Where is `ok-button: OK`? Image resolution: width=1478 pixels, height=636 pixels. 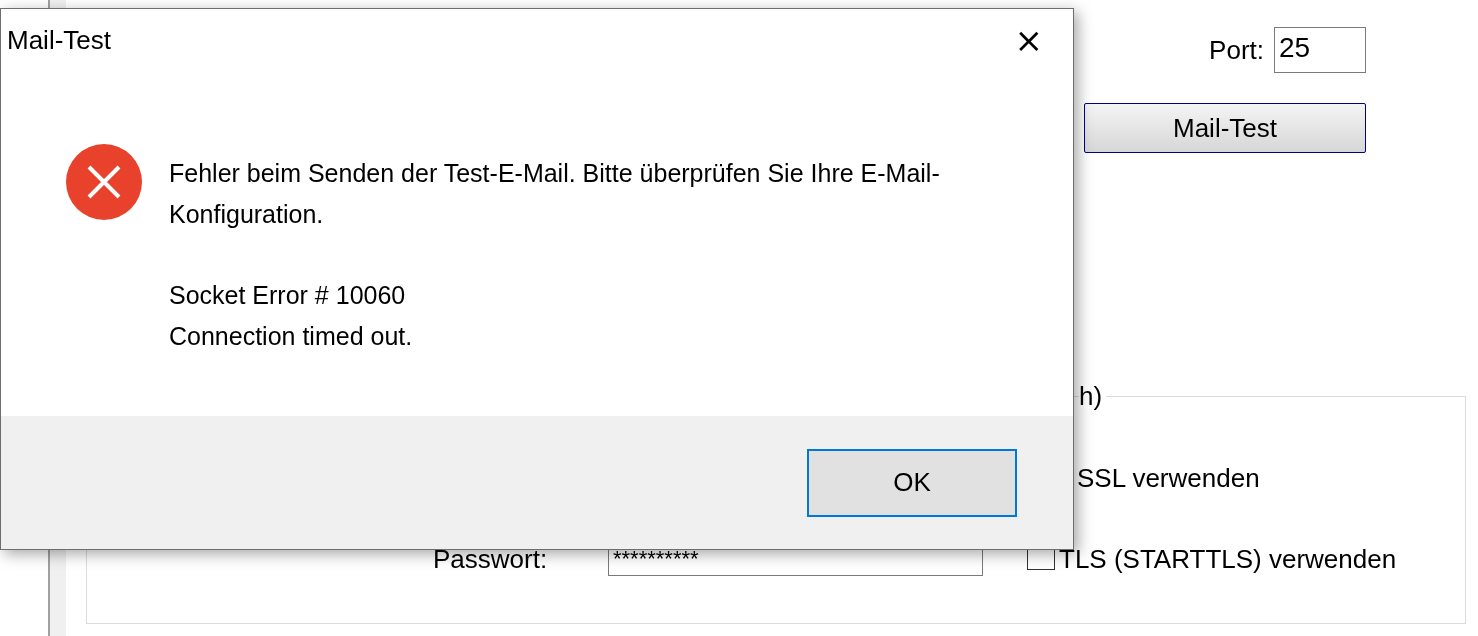
ok-button: OK is located at coordinates (912, 482).